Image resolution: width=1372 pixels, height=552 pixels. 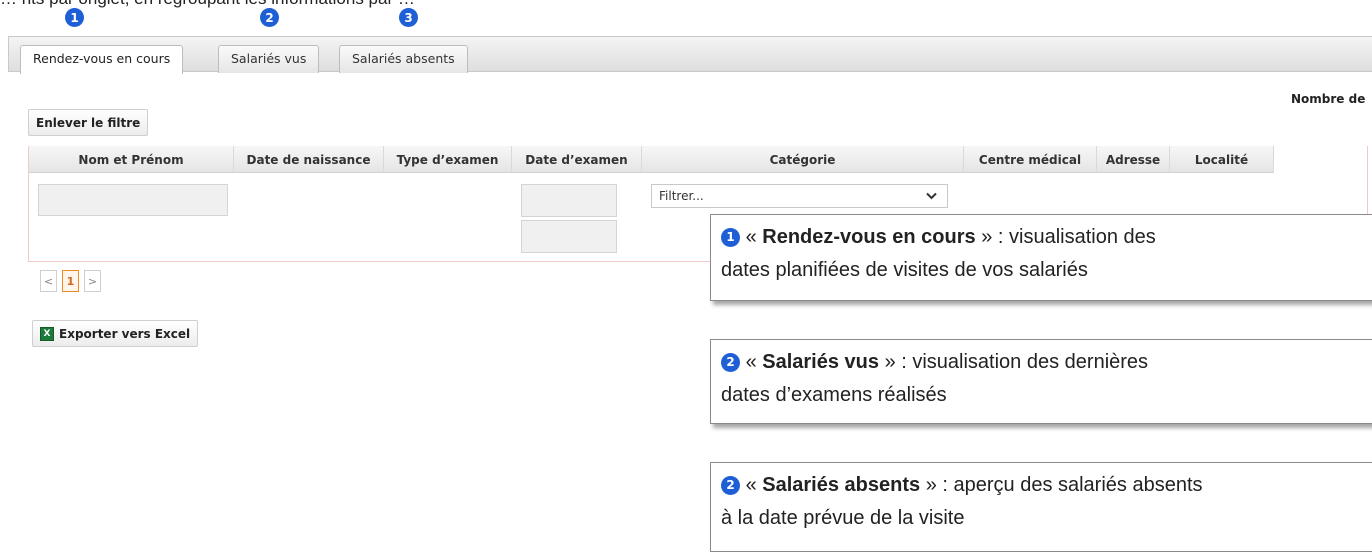 I want to click on callout-number: 1, so click(x=730, y=237).